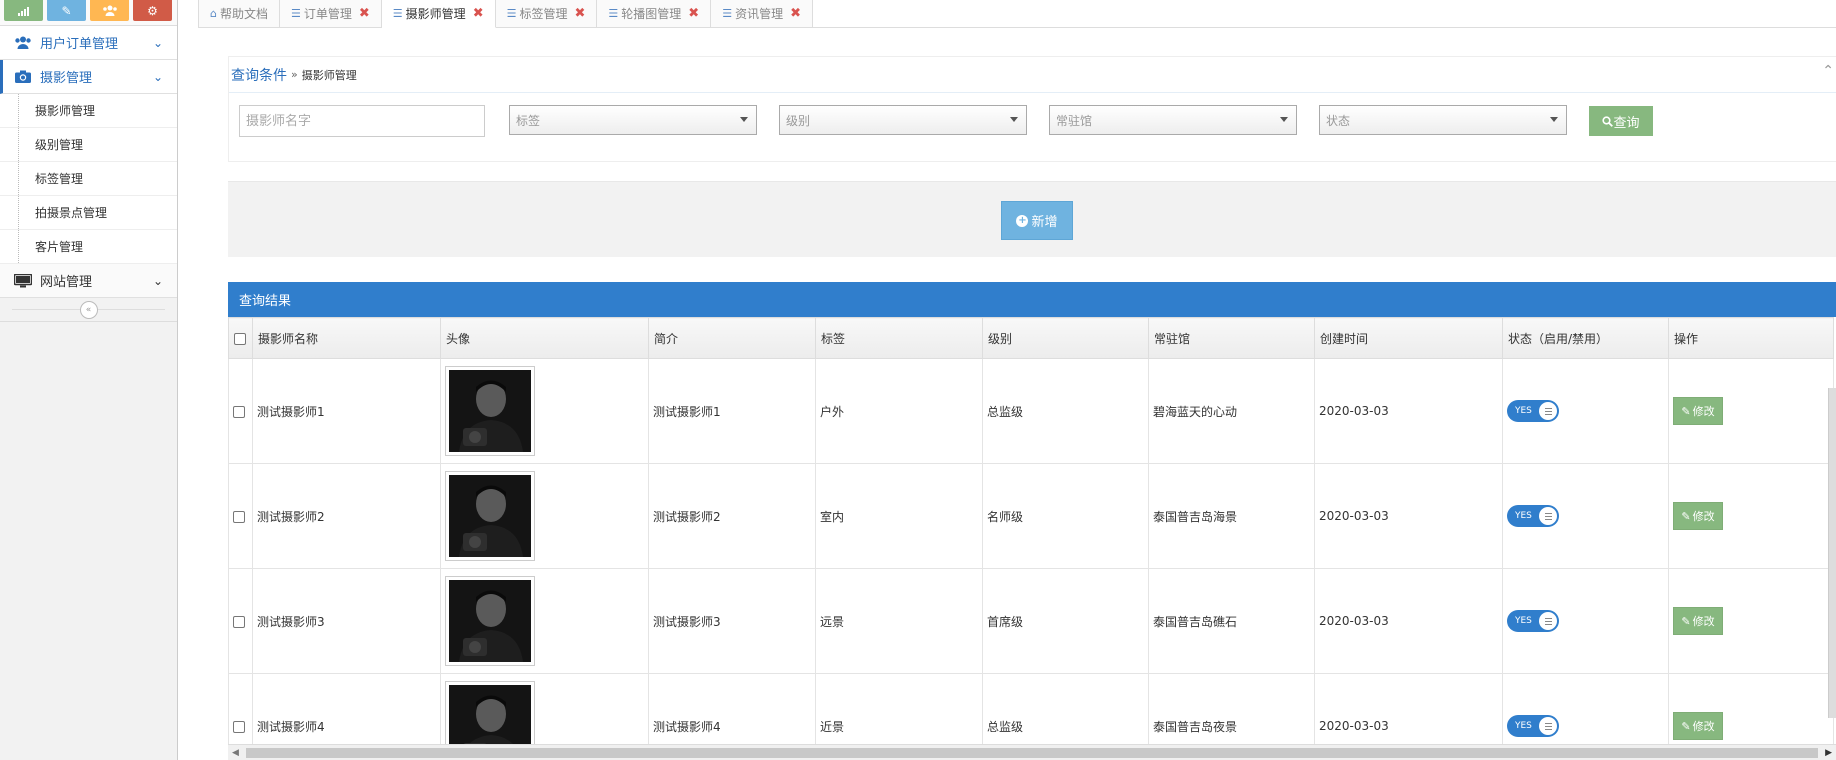 The width and height of the screenshot is (1836, 760). Describe the element at coordinates (1065, 338) in the screenshot. I see `column-header: 级别` at that location.